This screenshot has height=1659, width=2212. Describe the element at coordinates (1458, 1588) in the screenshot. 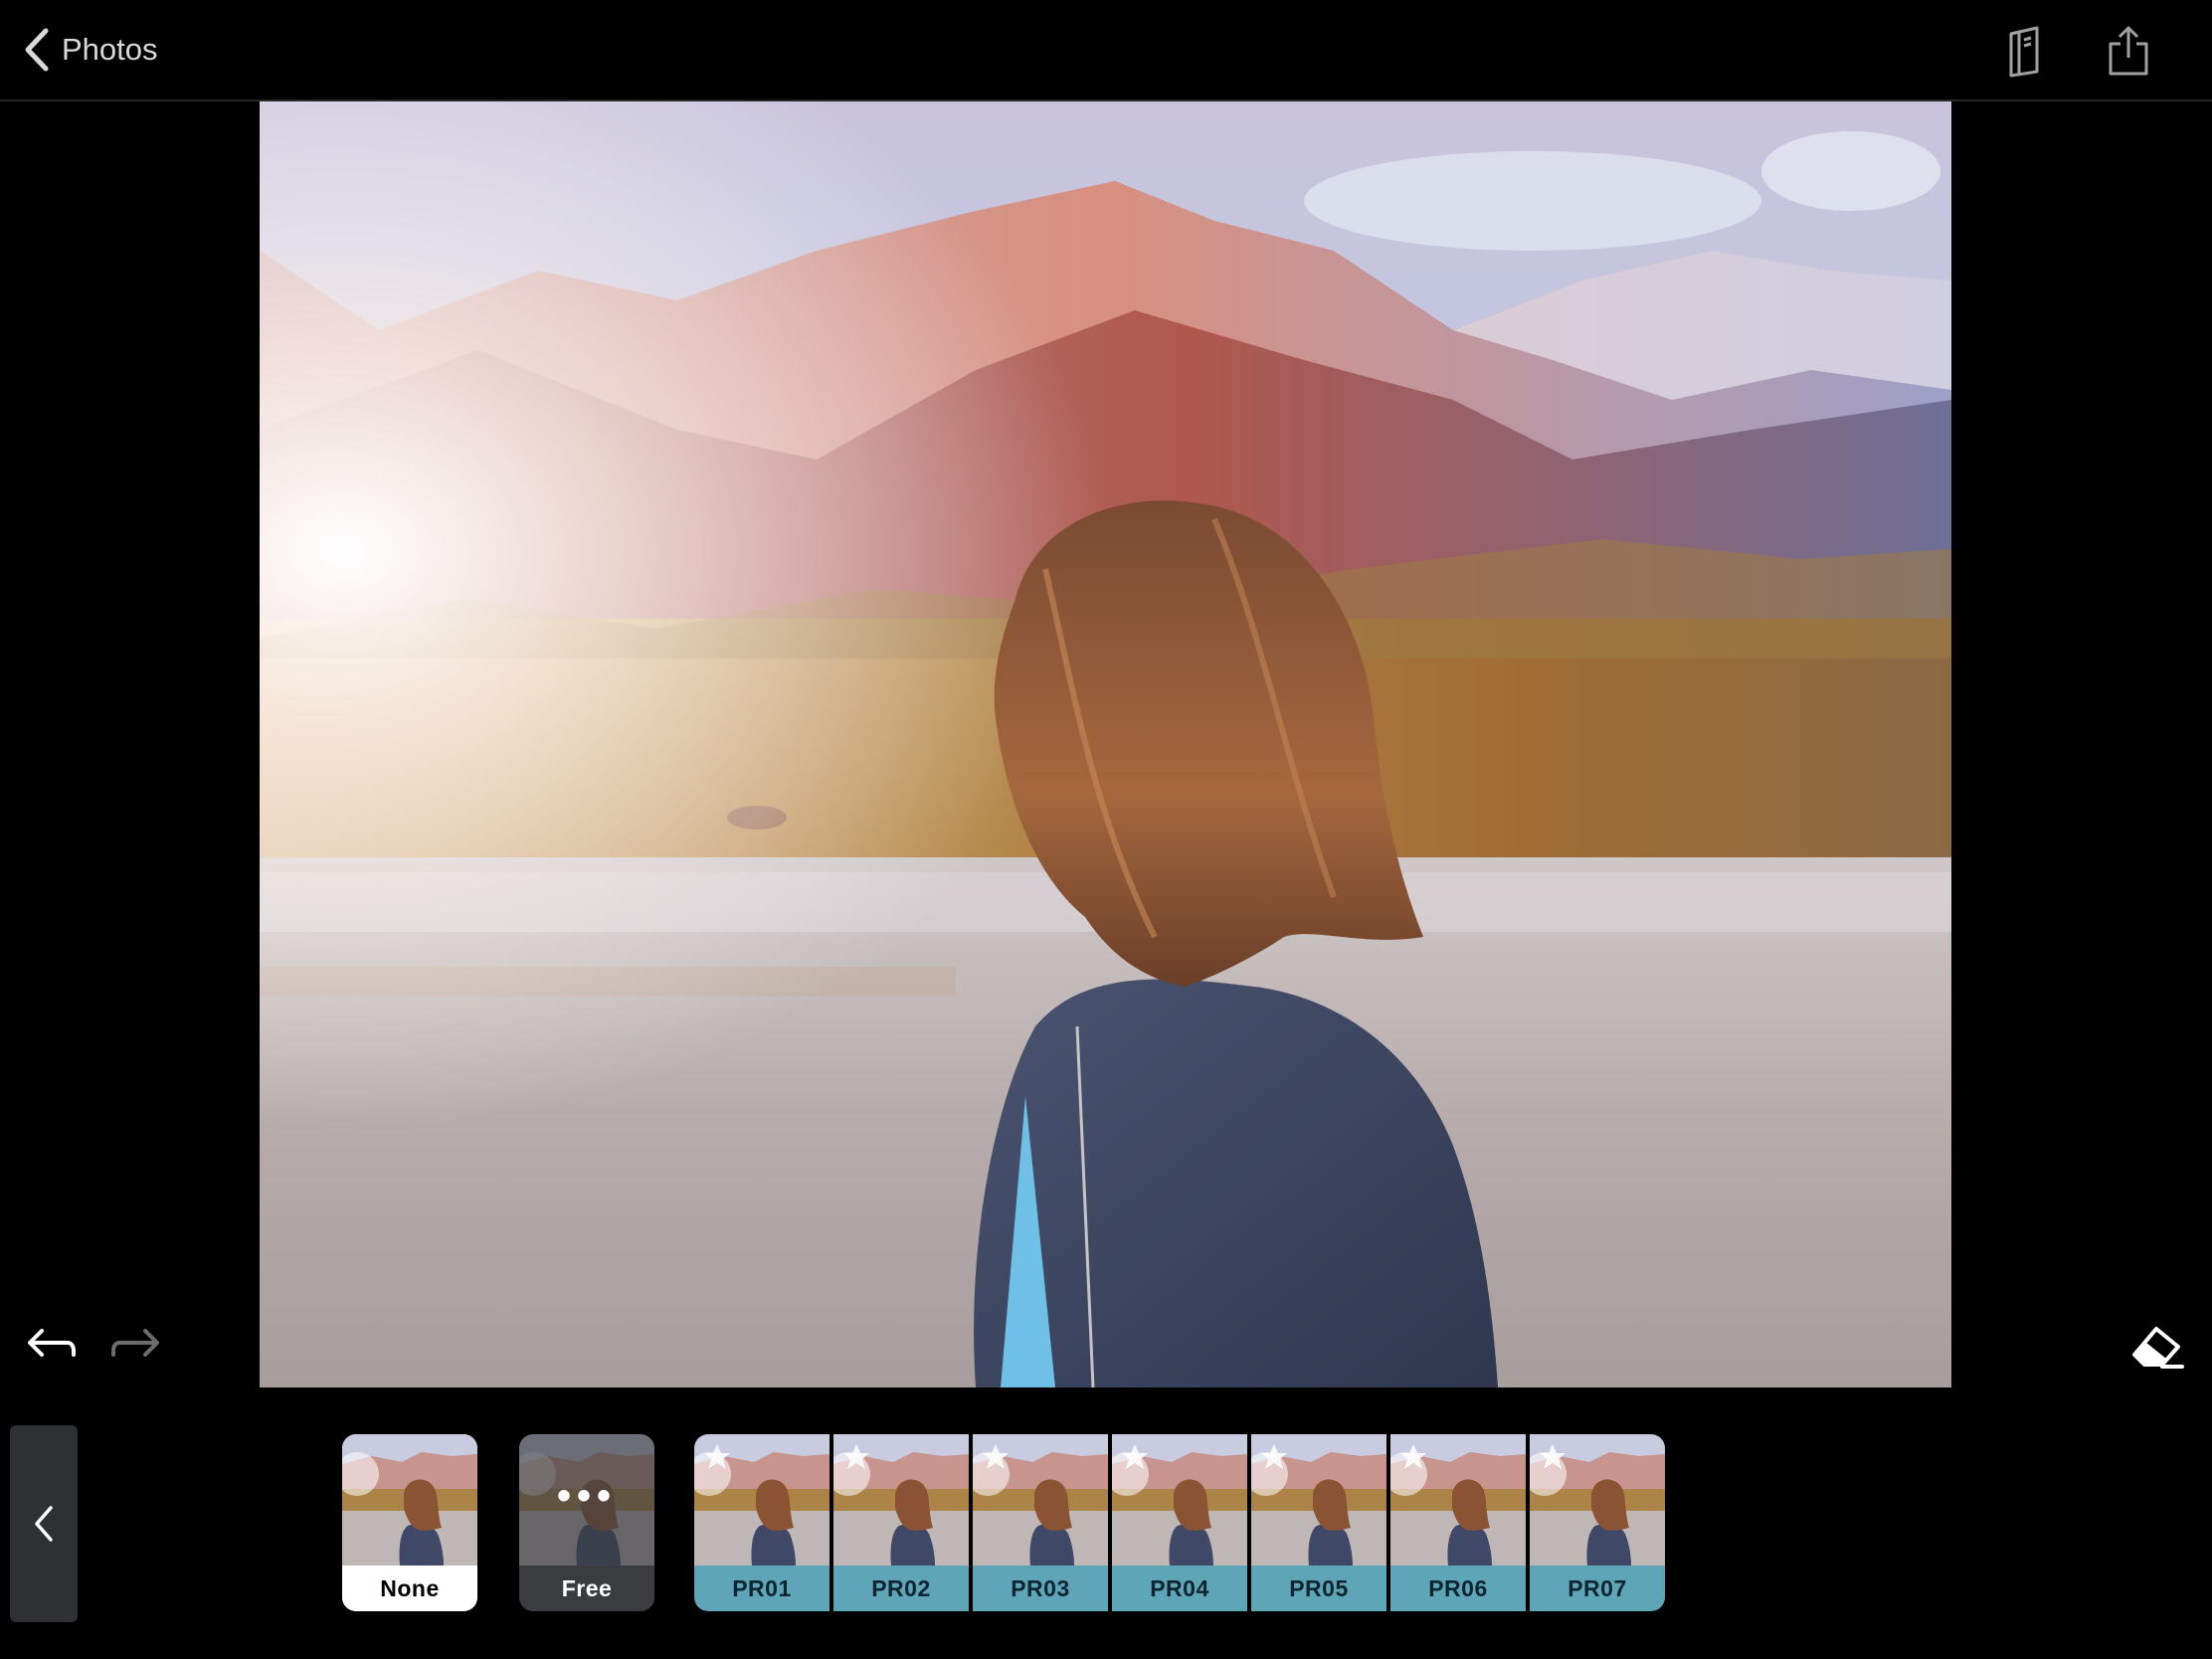

I see `filter-label: PR06` at that location.